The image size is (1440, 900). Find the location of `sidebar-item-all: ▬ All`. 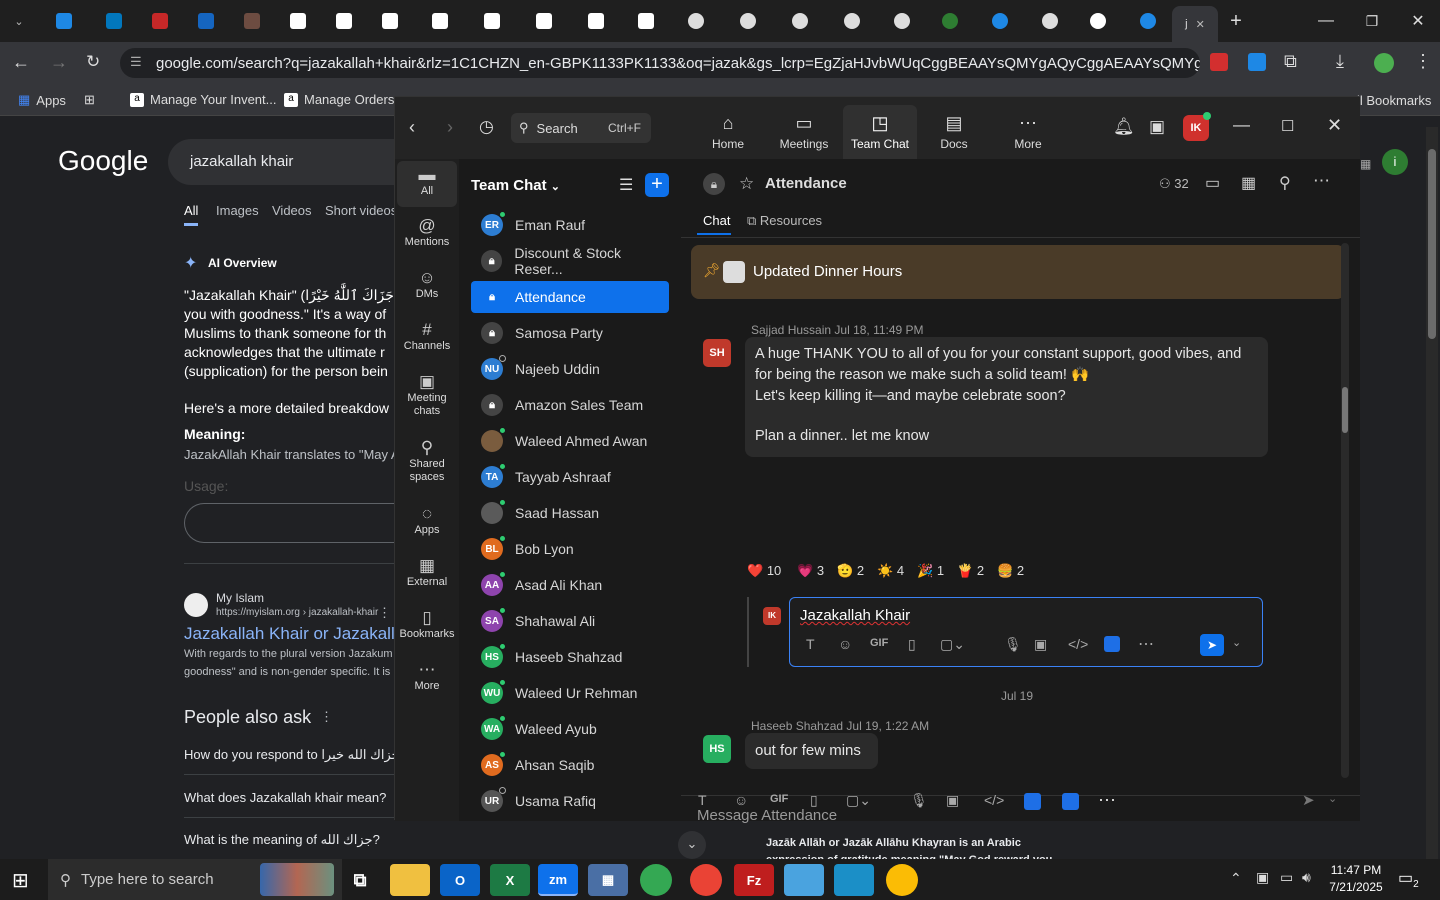

sidebar-item-all: ▬ All is located at coordinates (427, 184).